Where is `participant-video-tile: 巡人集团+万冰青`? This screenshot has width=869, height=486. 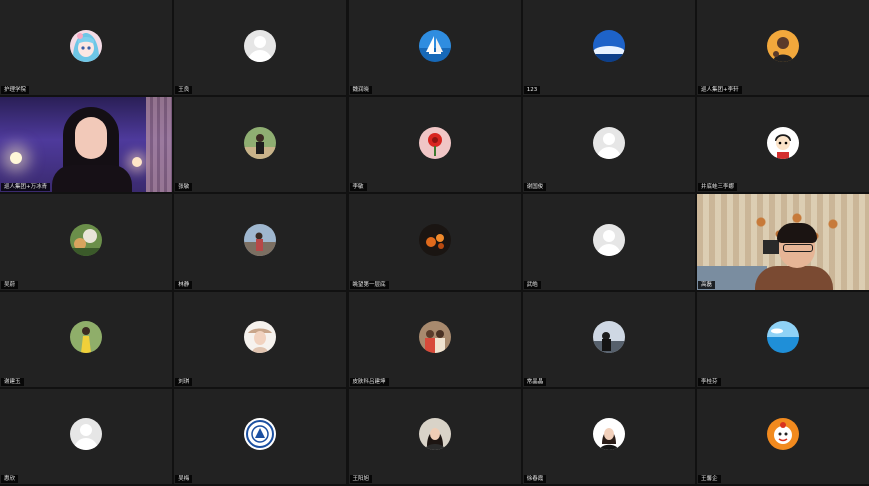
participant-video-tile: 巡人集团+万冰青 is located at coordinates (86, 145).